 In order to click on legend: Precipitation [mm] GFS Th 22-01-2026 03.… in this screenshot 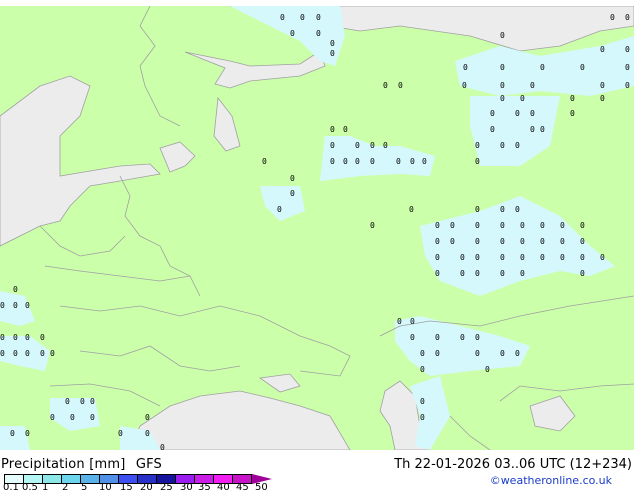, I will do `click(317, 471)`.